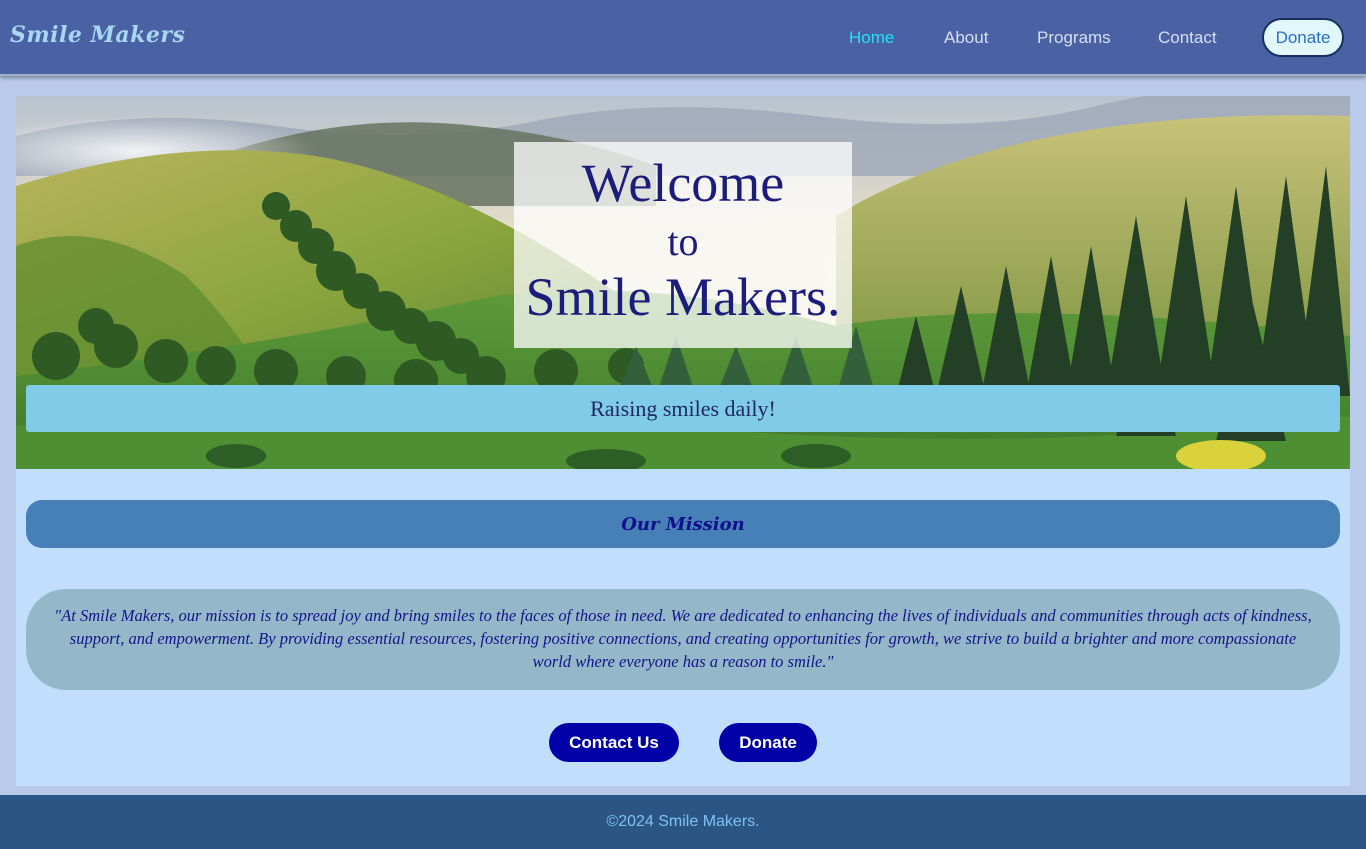 This screenshot has height=849, width=1366. Describe the element at coordinates (1303, 37) in the screenshot. I see `nav-donate-button: Donate` at that location.